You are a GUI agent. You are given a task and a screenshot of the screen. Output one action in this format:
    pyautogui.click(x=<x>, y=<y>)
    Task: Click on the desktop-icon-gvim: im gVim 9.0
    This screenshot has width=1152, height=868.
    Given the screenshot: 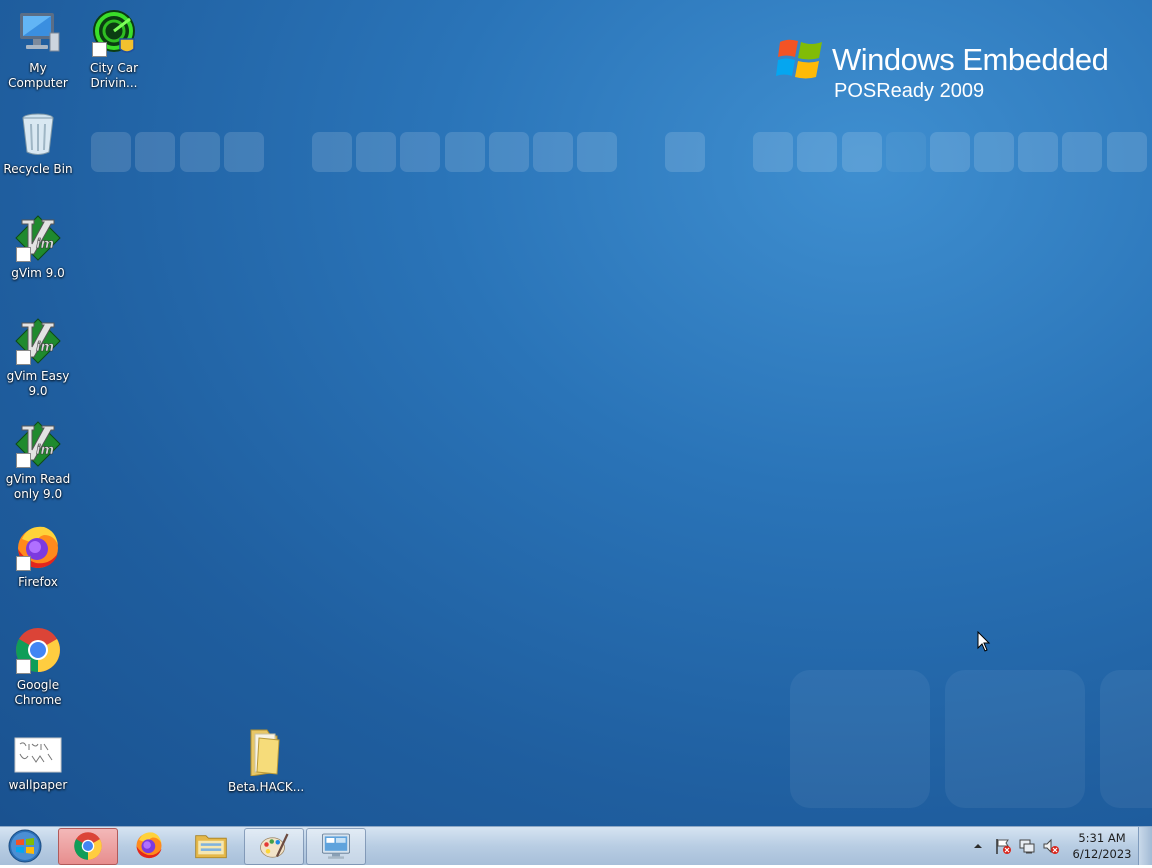 What is the action you would take?
    pyautogui.click(x=38, y=247)
    